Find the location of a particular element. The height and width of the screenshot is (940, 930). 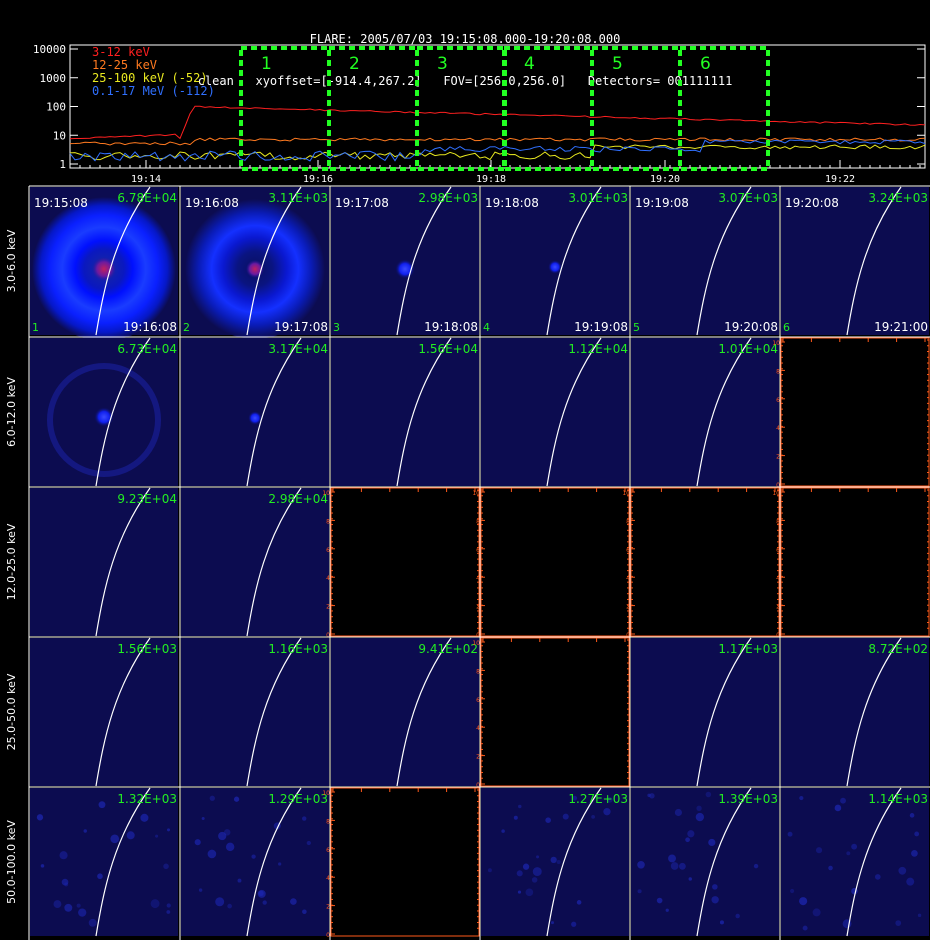

source-spot is located at coordinates (405, 269).